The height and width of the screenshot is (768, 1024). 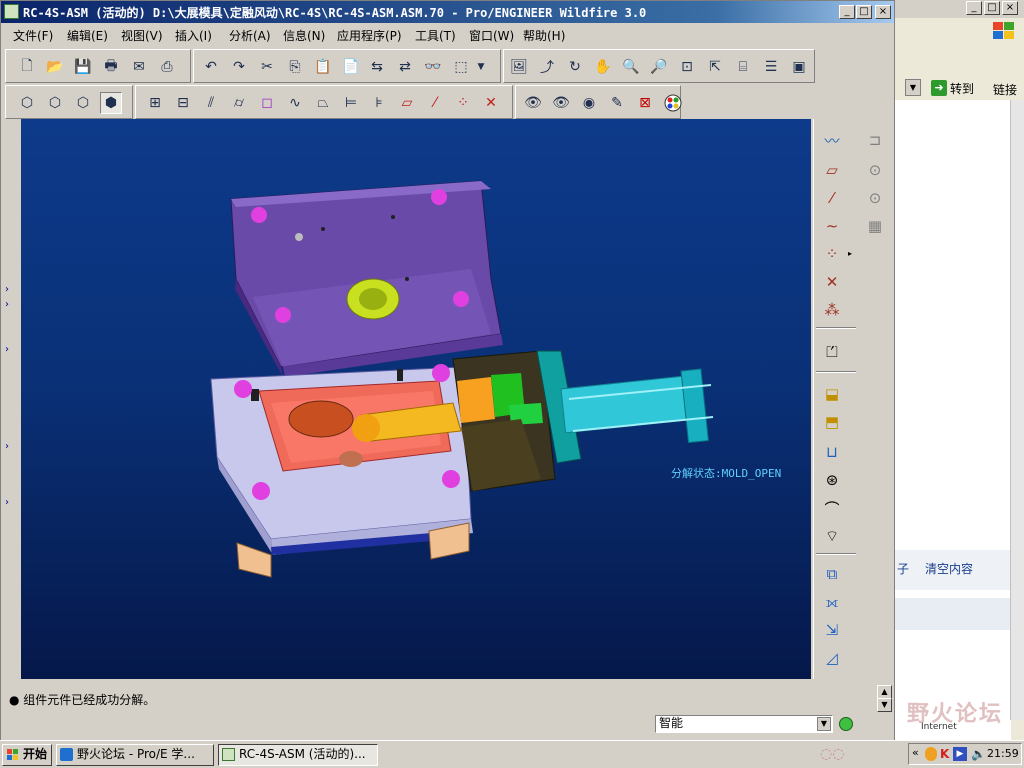 What do you see at coordinates (832, 282) in the screenshot?
I see `csys-icon: ✕` at bounding box center [832, 282].